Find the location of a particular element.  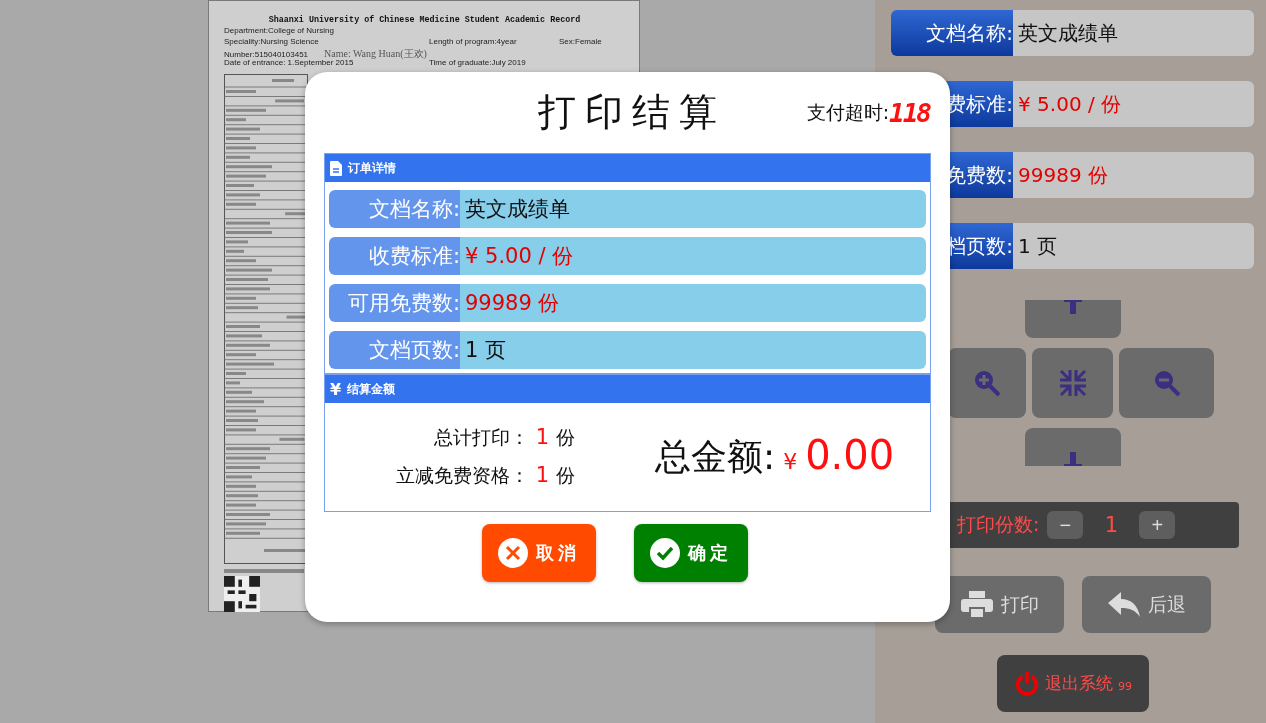

summary-label: 立减免费资格： is located at coordinates (462, 475).